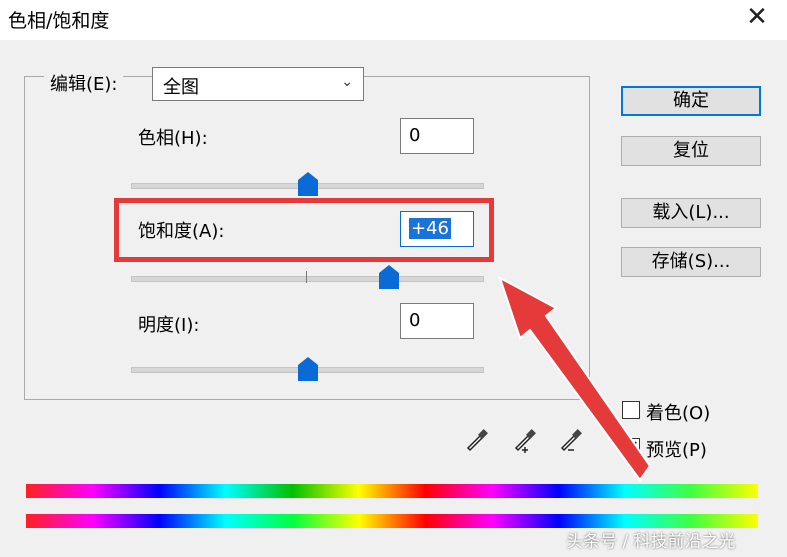 Image resolution: width=787 pixels, height=557 pixels. Describe the element at coordinates (393, 20) in the screenshot. I see `title-bar` at that location.